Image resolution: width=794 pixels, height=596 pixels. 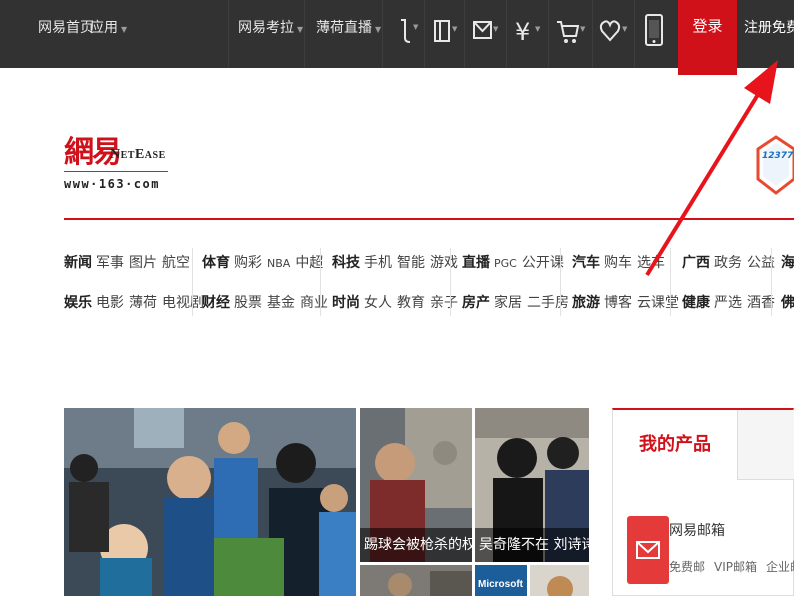 What do you see at coordinates (267, 283) in the screenshot?
I see `nav-group-sports: 体育 购彩 NBA 中超 财经 股票 基金 商业` at bounding box center [267, 283].